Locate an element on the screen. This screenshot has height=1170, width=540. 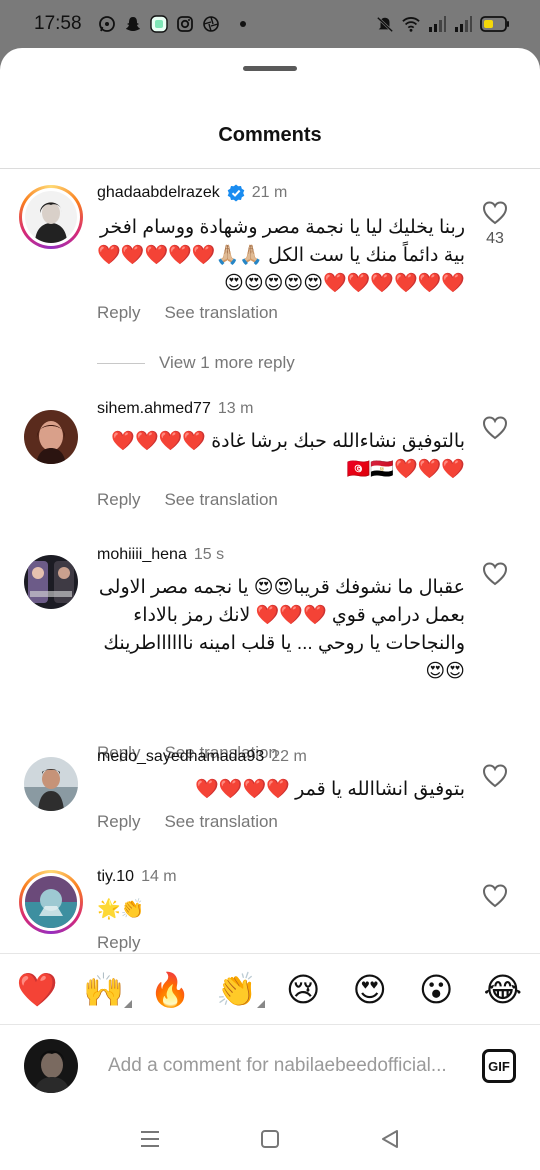
comment-username: sihem.ahmed77 is located at coordinates (154, 409).